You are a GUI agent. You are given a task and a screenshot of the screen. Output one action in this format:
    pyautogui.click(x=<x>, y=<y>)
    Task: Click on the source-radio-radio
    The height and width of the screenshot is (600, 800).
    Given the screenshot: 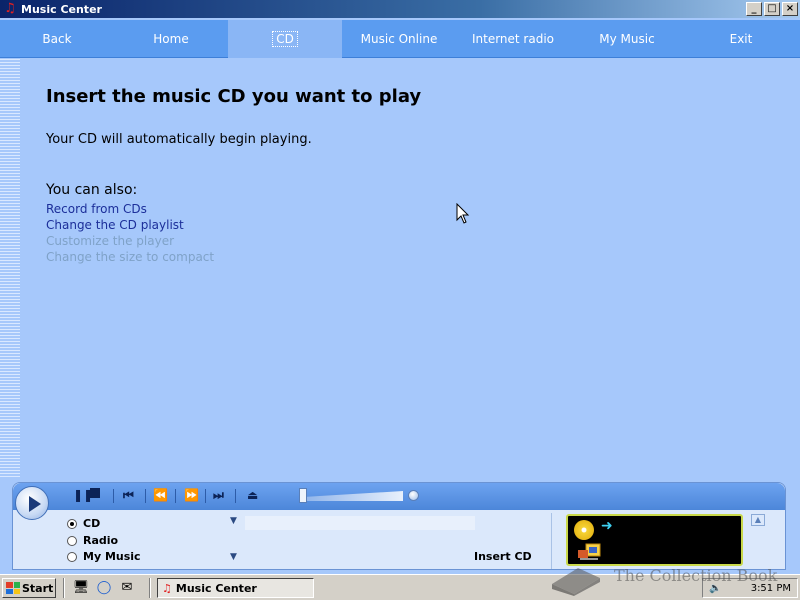 What is the action you would take?
    pyautogui.click(x=72, y=540)
    